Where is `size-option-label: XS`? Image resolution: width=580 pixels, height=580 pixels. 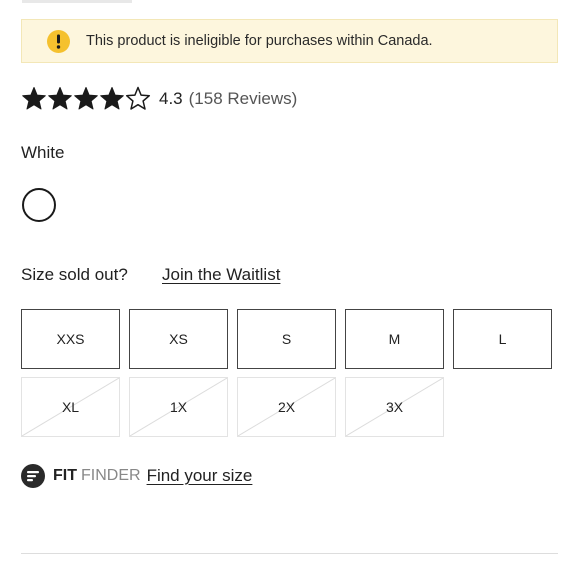
size-option-label: XS is located at coordinates (178, 339).